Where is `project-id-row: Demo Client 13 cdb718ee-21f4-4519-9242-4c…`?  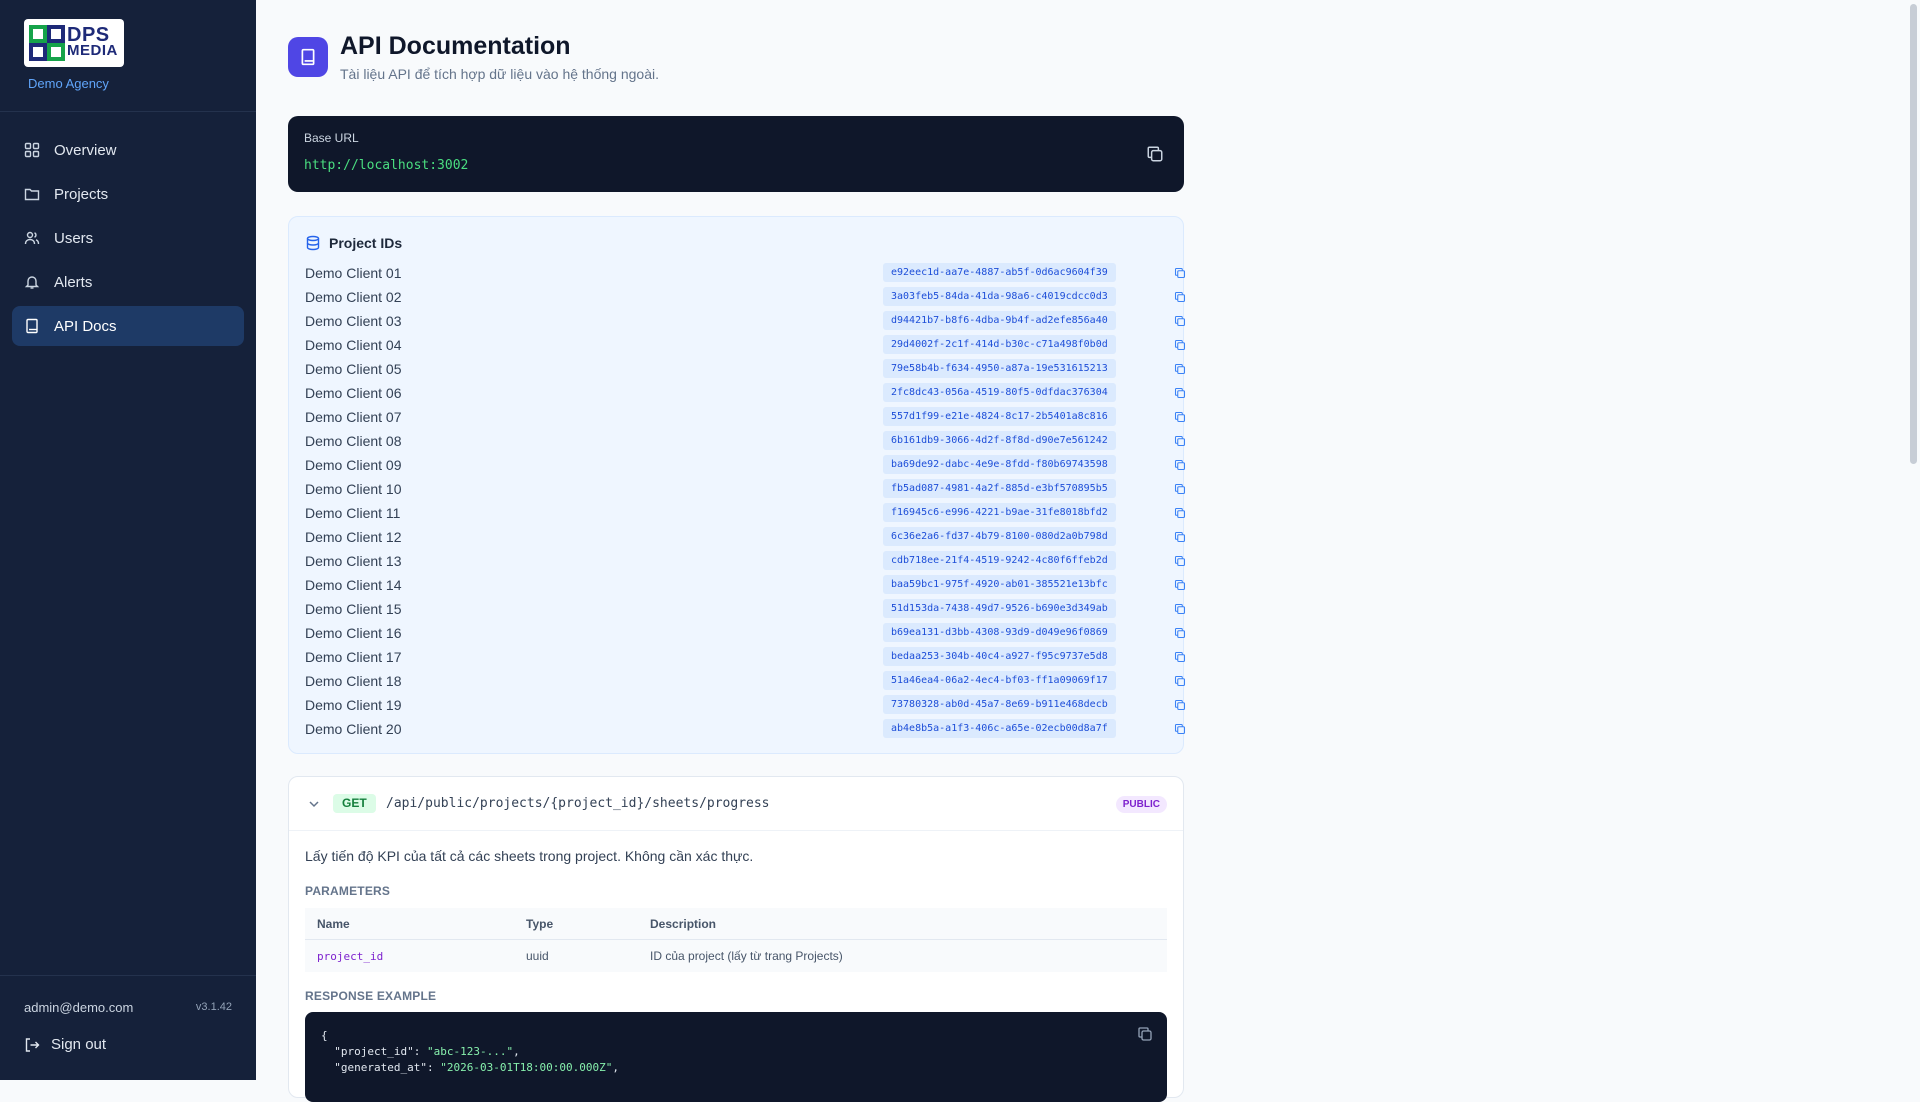 project-id-row: Demo Client 13 cdb718ee-21f4-4519-9242-4c… is located at coordinates (745, 561).